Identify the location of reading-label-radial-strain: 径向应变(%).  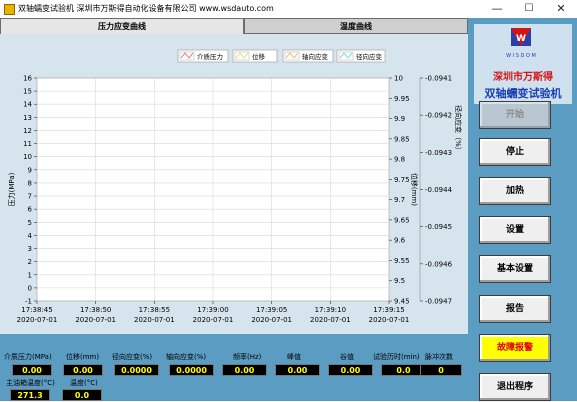
(132, 357).